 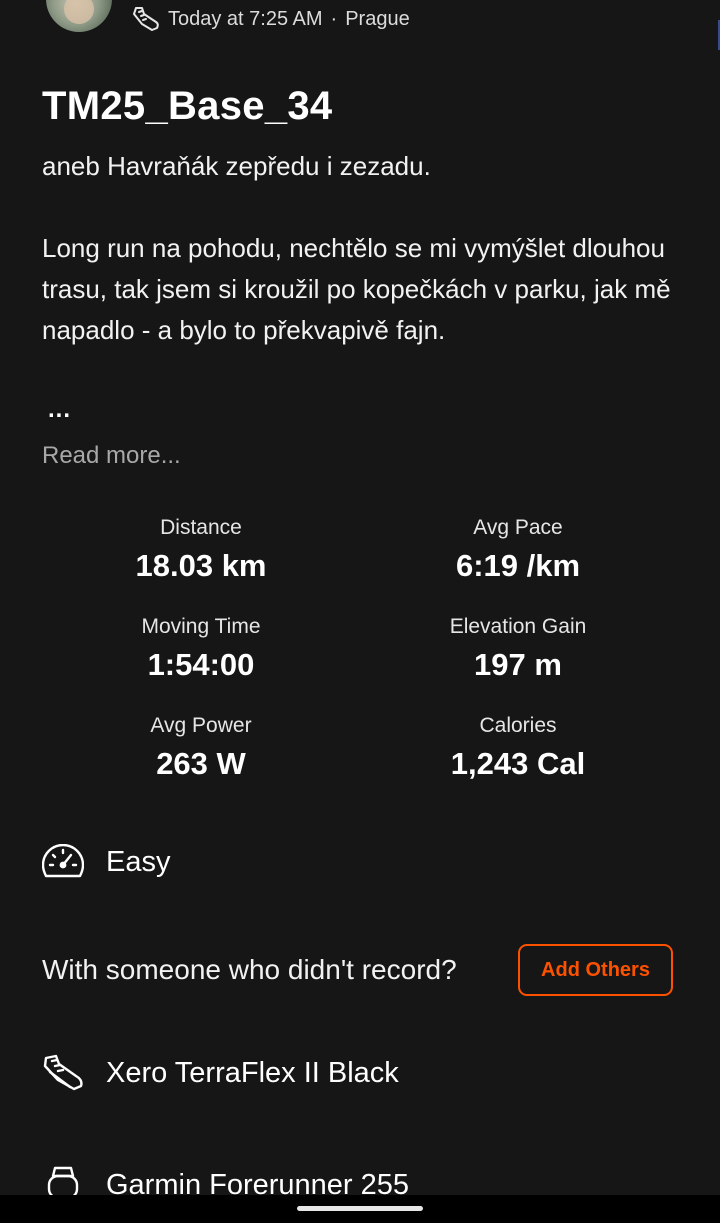 What do you see at coordinates (518, 565) in the screenshot?
I see `stat-value: 6:19 /km` at bounding box center [518, 565].